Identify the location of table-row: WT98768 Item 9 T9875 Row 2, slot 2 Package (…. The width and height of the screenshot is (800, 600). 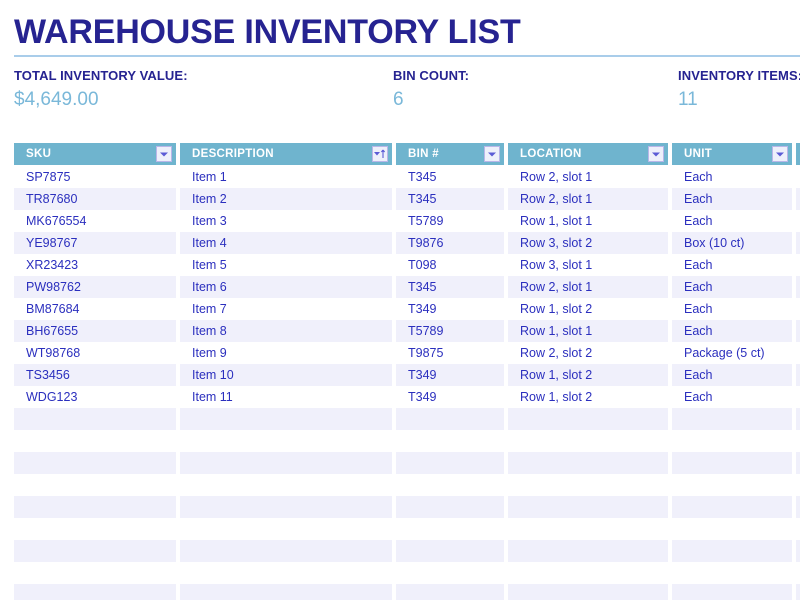
(407, 353).